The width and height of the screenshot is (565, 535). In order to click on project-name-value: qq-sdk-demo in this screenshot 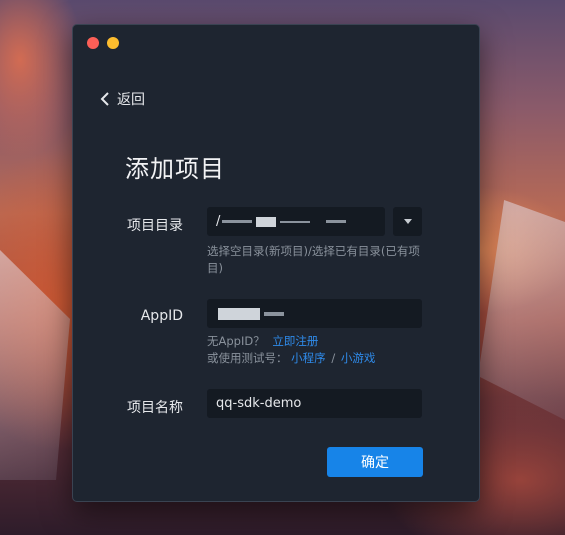, I will do `click(259, 403)`.